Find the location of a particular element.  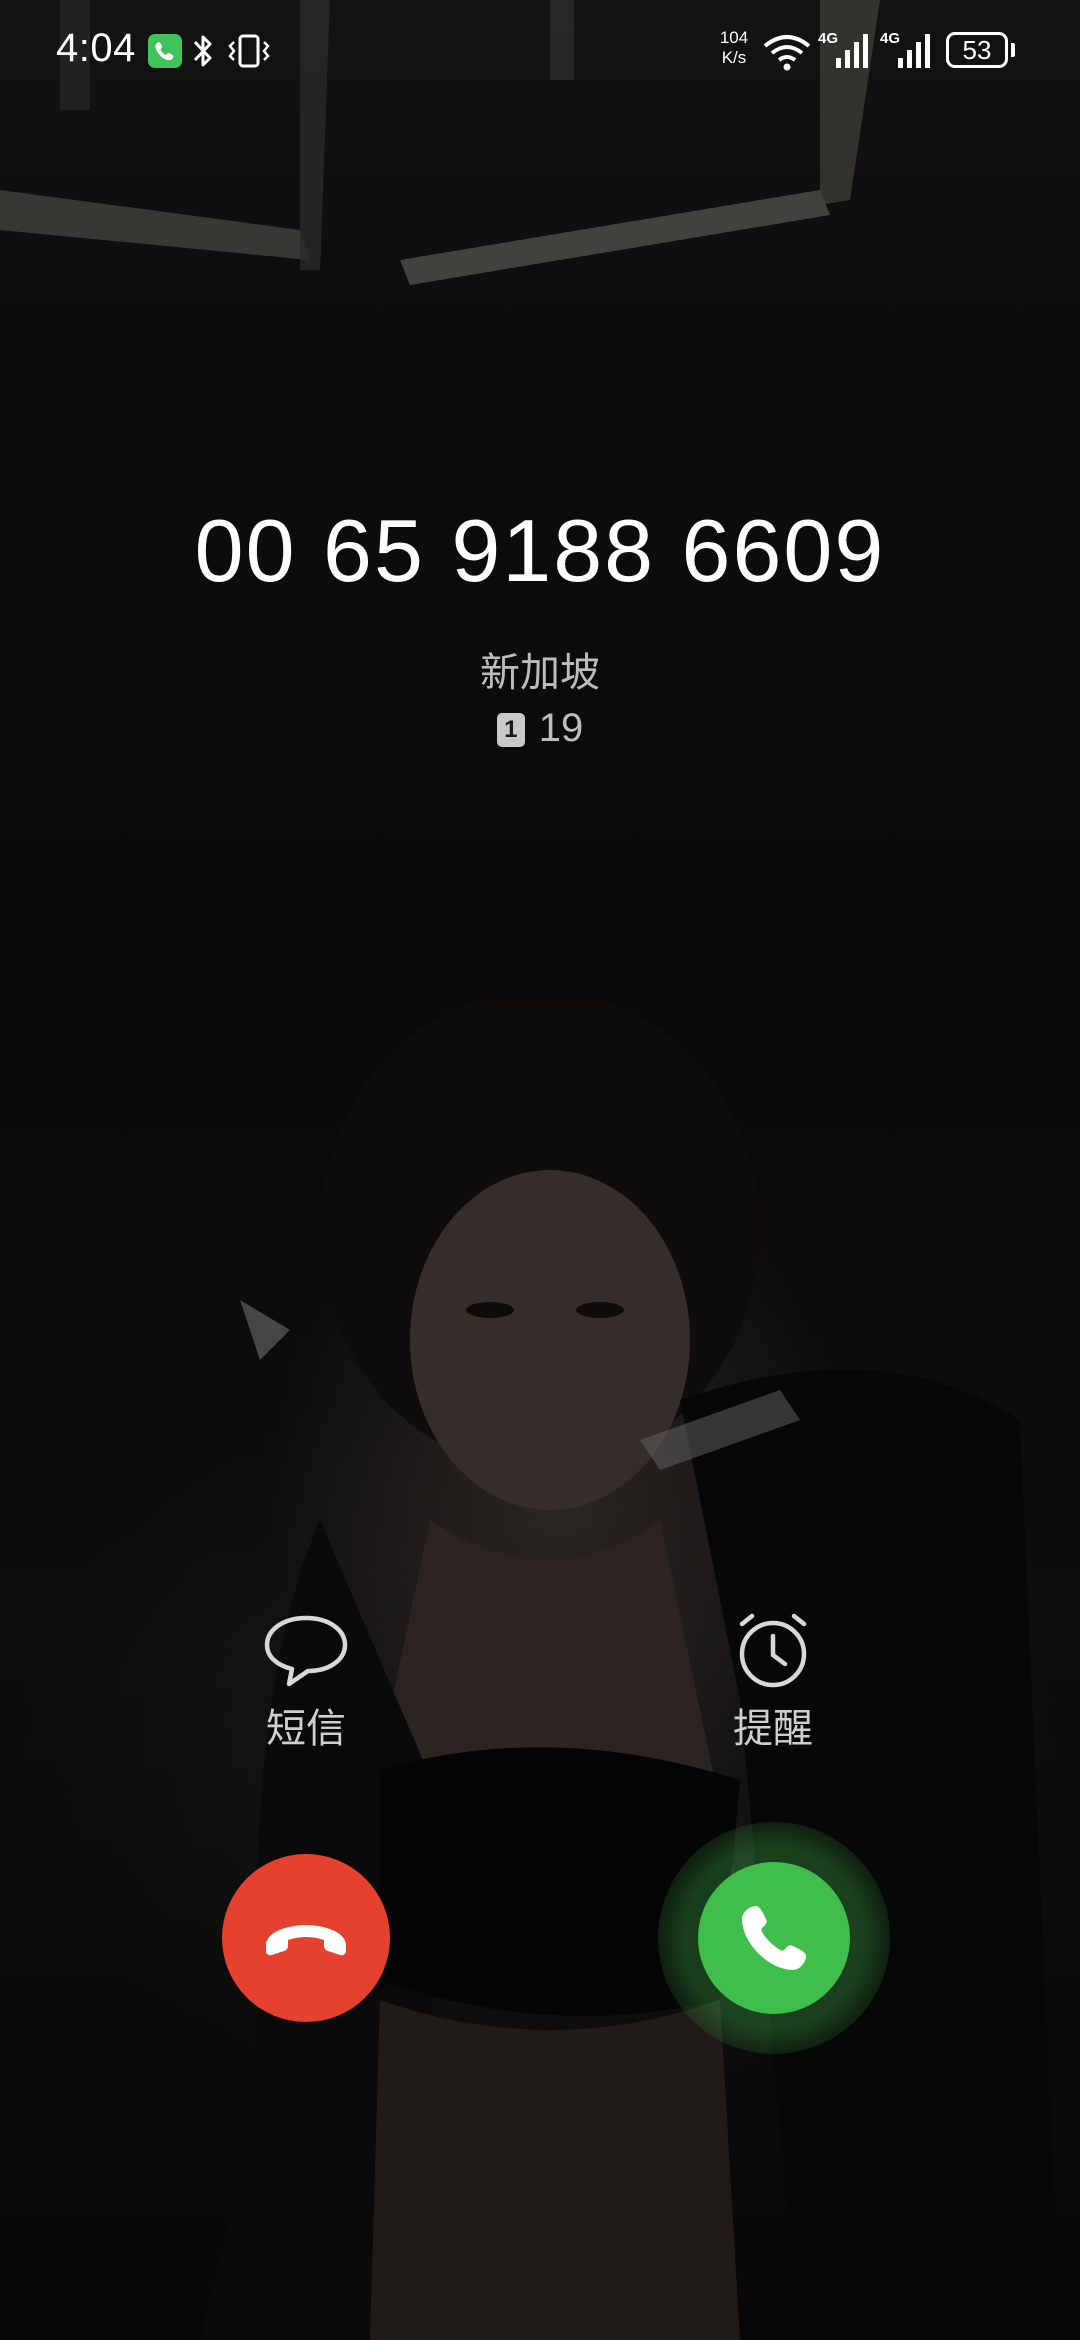

sim-info-text: 19 is located at coordinates (561, 728).